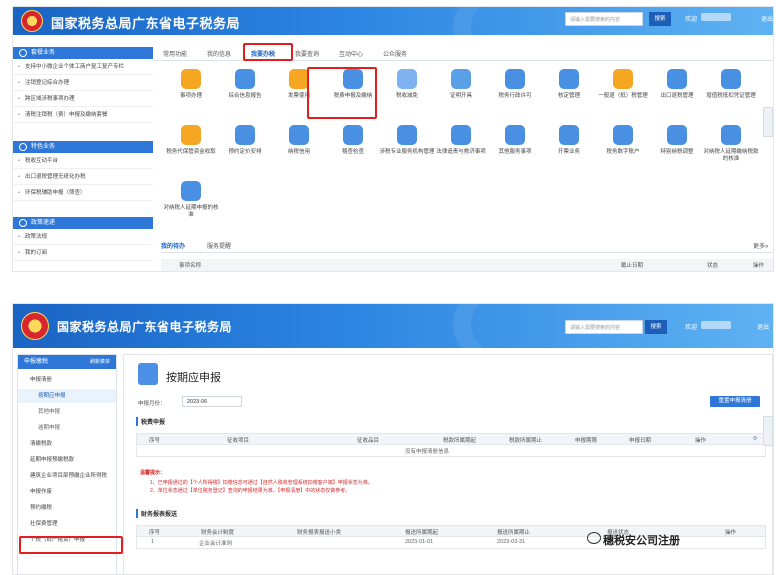  Describe the element at coordinates (67, 524) in the screenshot. I see `sidebar-item: 社保费管理` at that location.